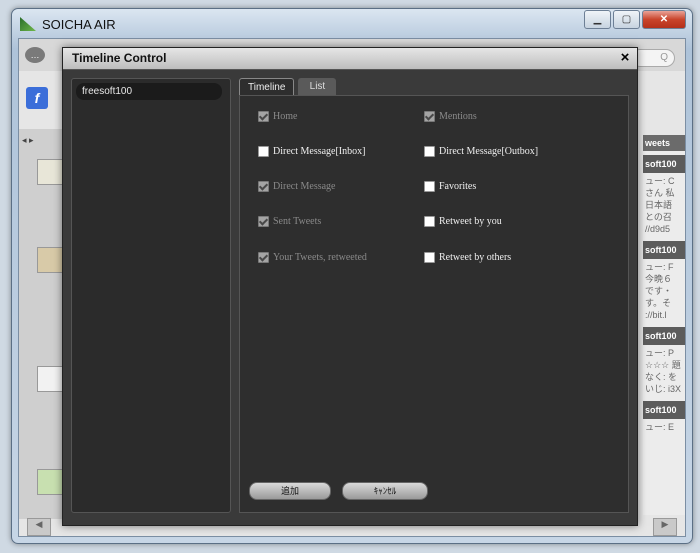 The width and height of the screenshot is (700, 553). I want to click on background-left-column, so click(41, 324).